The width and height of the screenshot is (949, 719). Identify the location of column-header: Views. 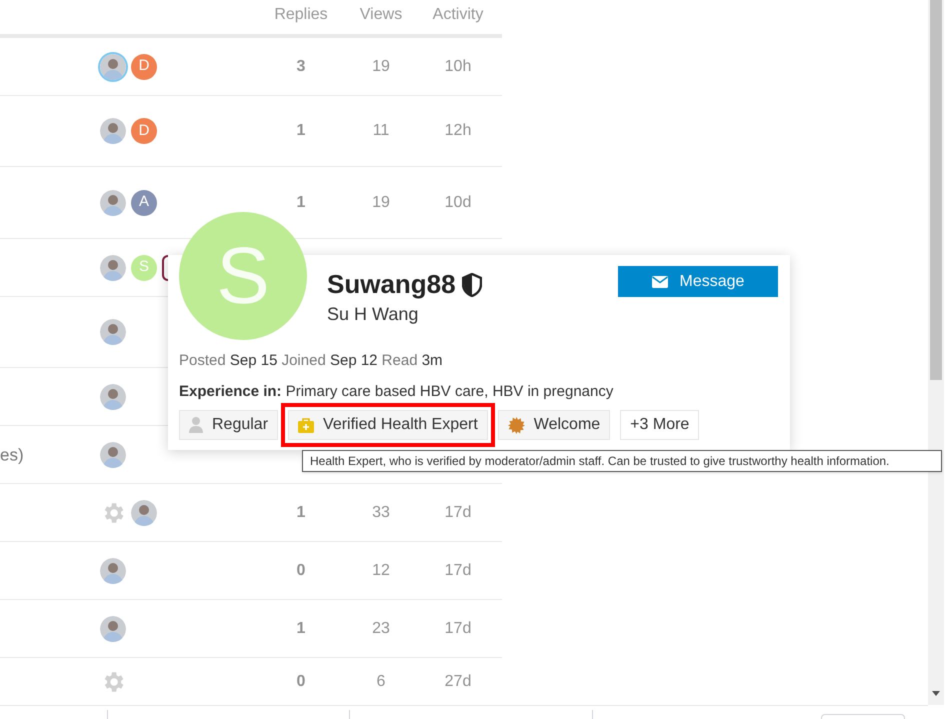
(381, 15).